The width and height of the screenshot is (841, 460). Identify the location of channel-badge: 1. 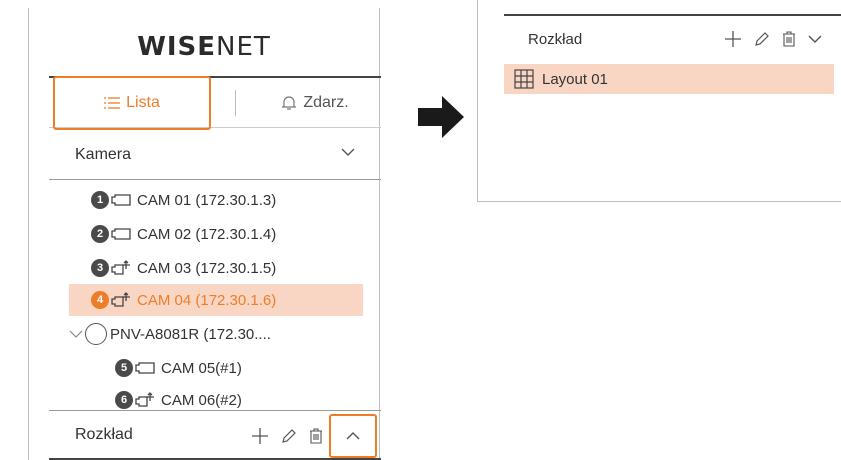
(100, 200).